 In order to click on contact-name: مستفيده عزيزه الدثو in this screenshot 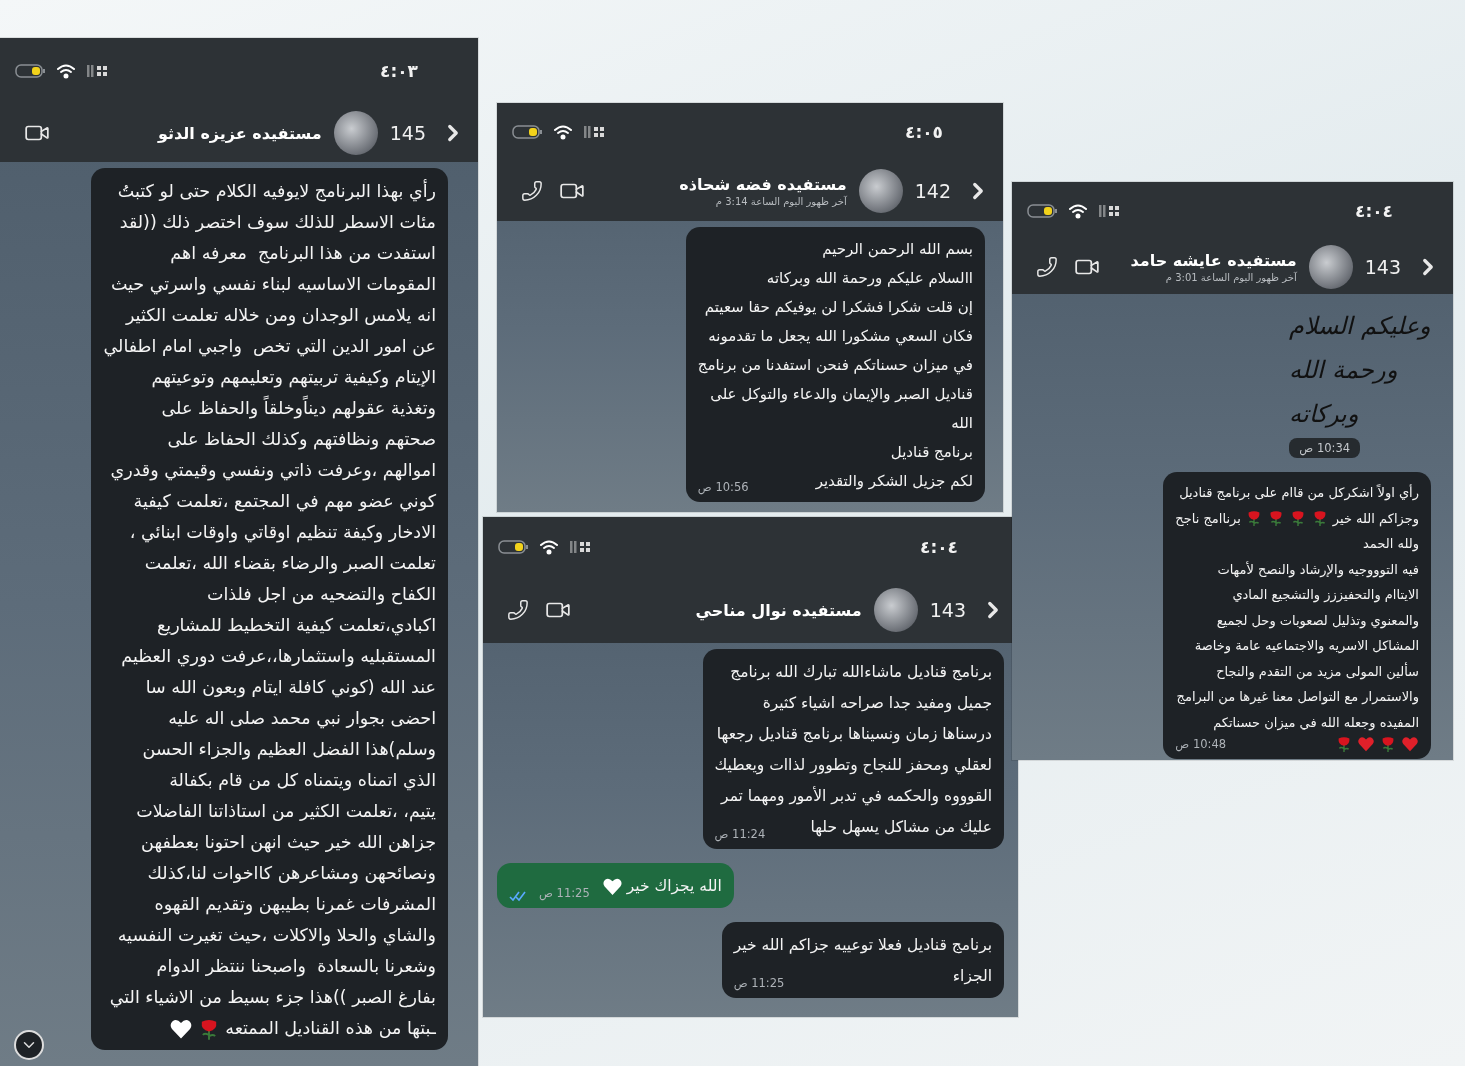, I will do `click(240, 133)`.